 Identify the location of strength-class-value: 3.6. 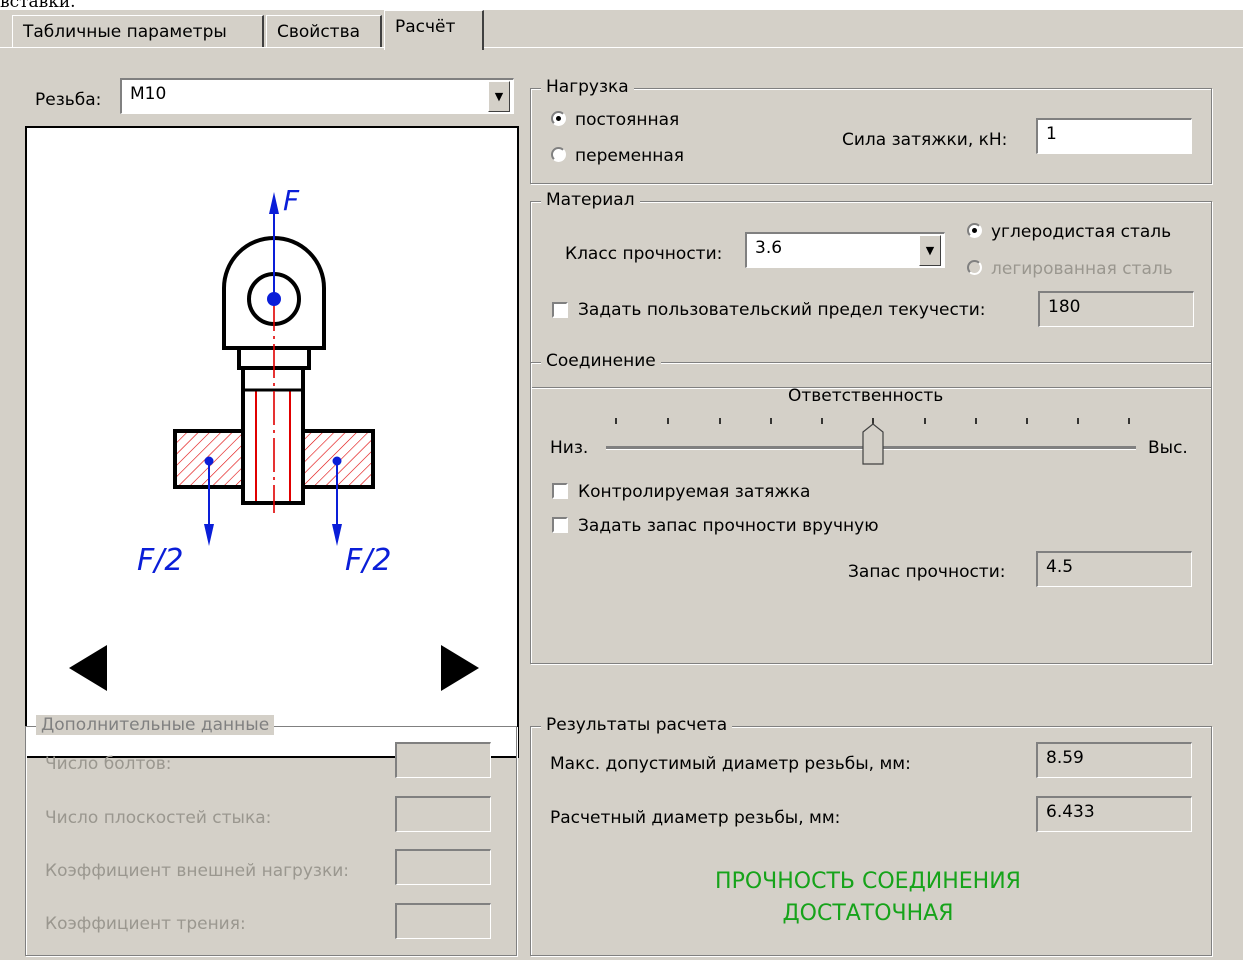
(769, 248).